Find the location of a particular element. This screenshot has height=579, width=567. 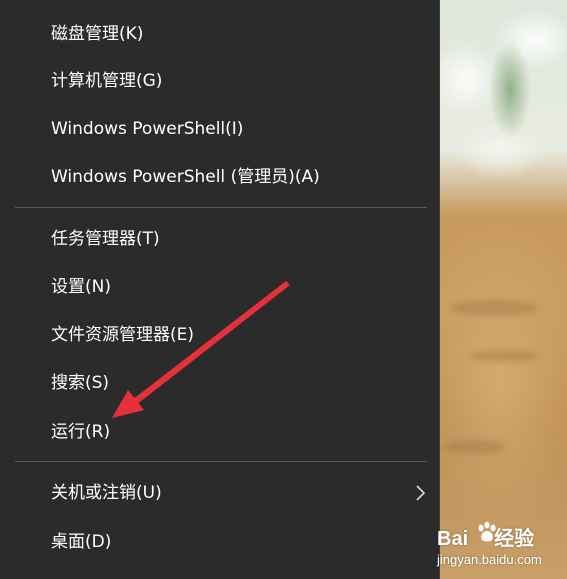

menu-item-label: 搜索(S) is located at coordinates (80, 383).